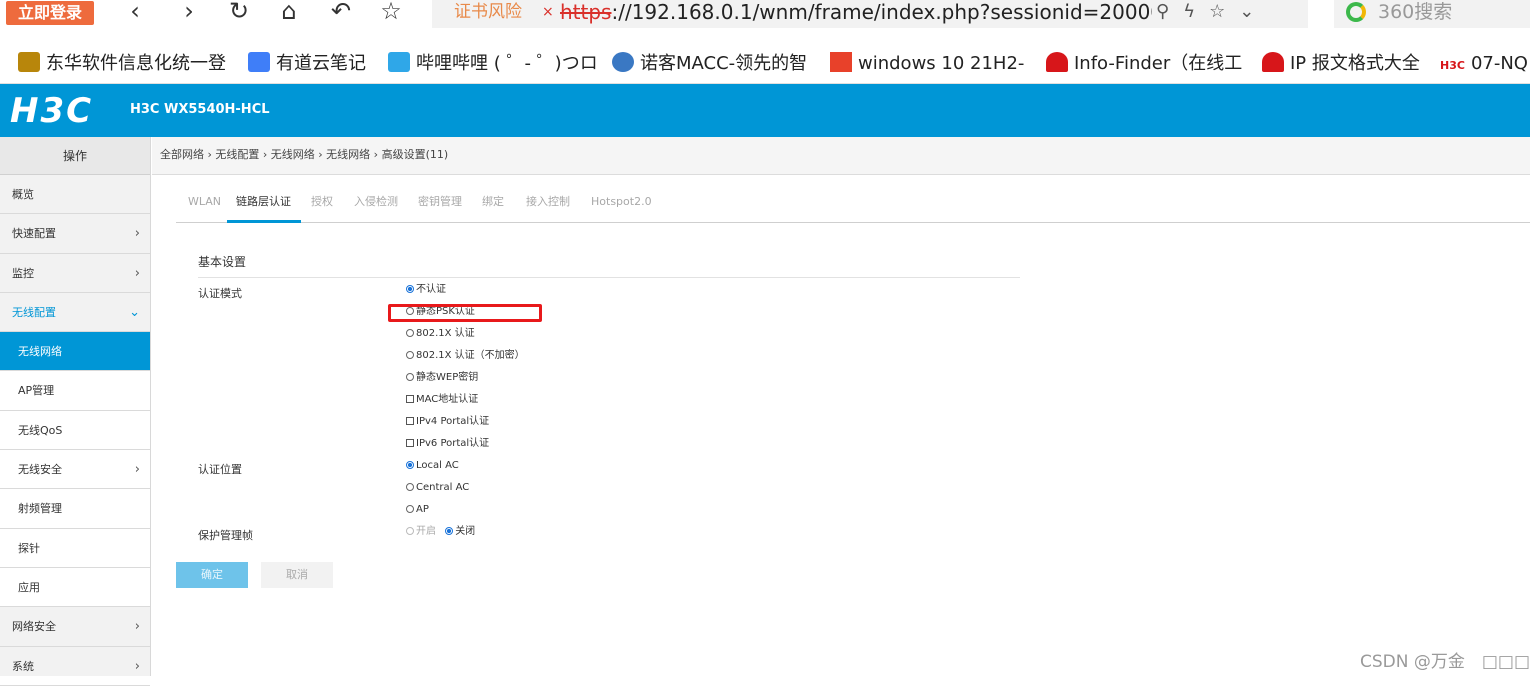  I want to click on auth-mode-radio: 不认证, so click(426, 290).